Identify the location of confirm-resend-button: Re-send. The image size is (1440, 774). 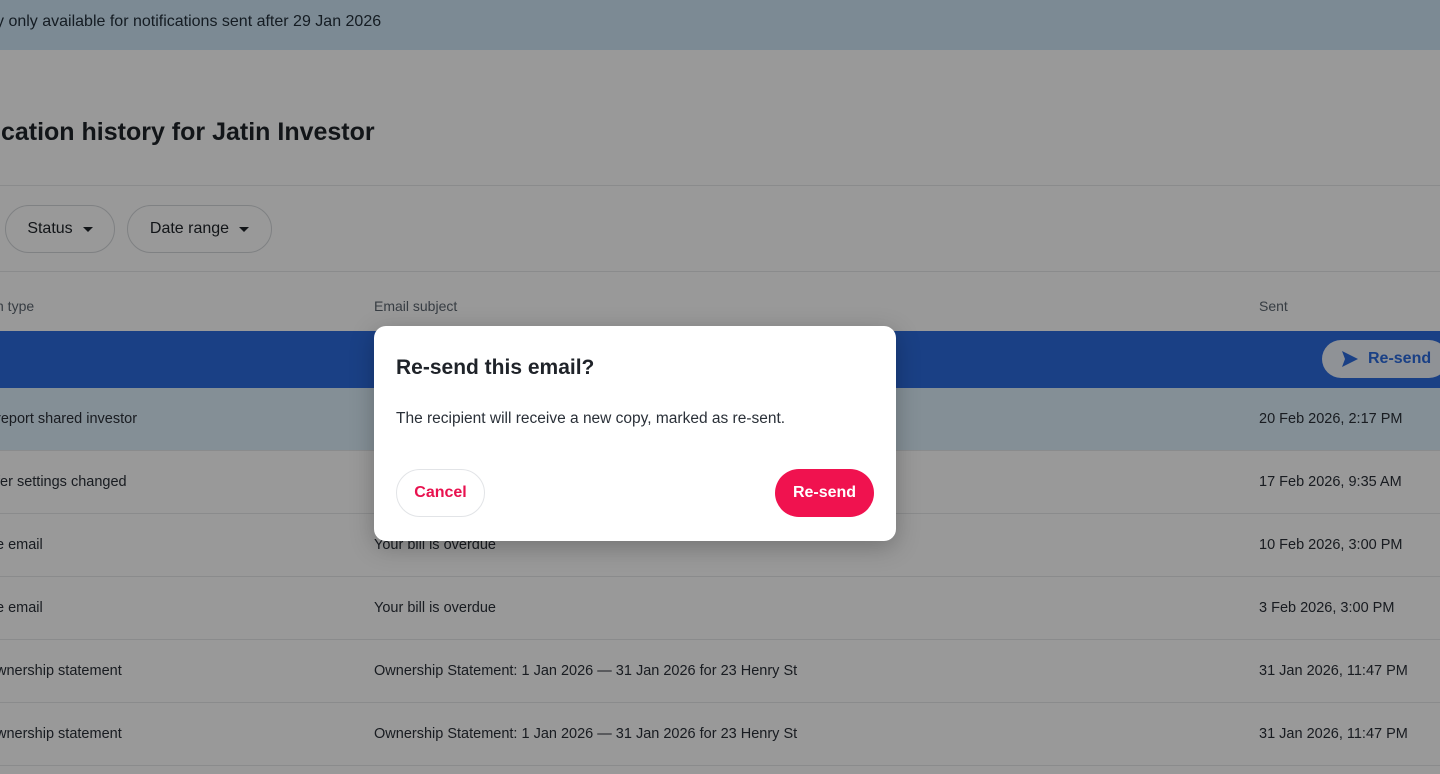
(824, 493).